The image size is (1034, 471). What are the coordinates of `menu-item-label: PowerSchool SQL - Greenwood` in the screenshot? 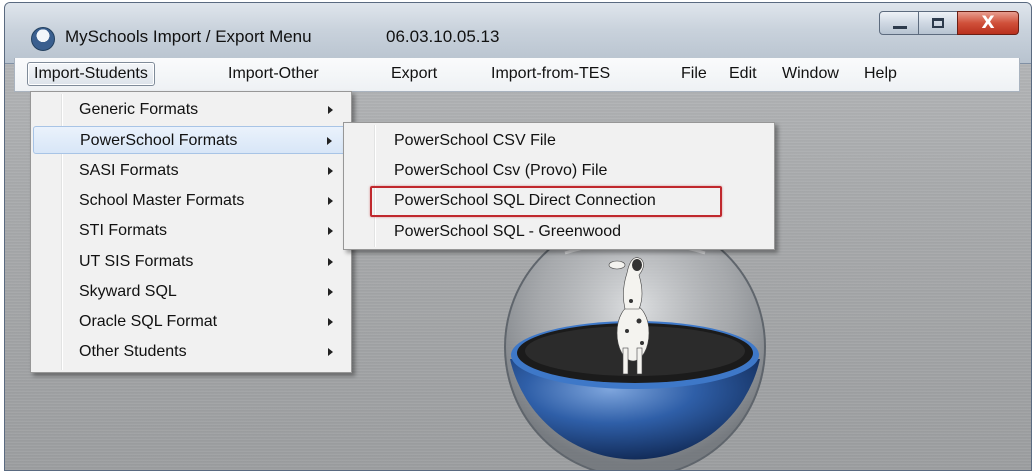 It's located at (508, 231).